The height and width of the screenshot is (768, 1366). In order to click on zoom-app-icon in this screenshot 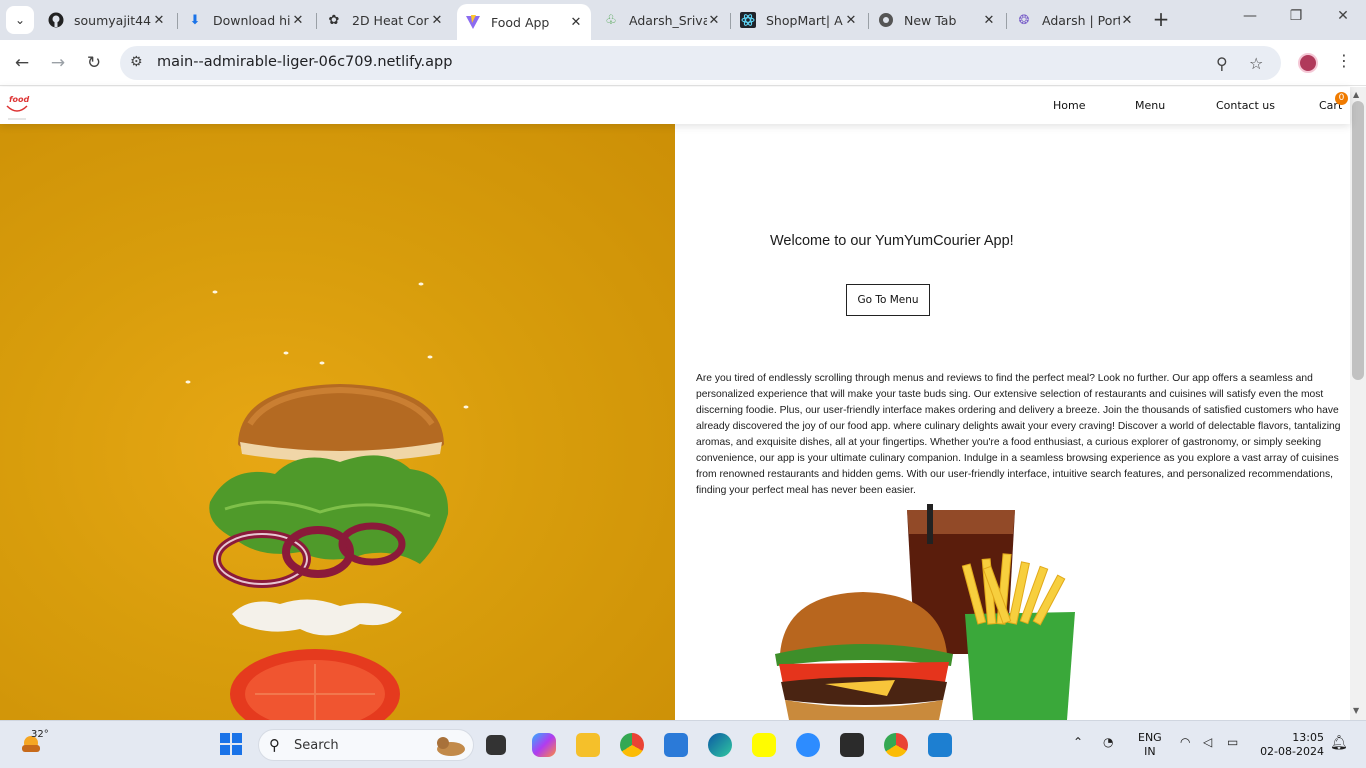, I will do `click(808, 745)`.